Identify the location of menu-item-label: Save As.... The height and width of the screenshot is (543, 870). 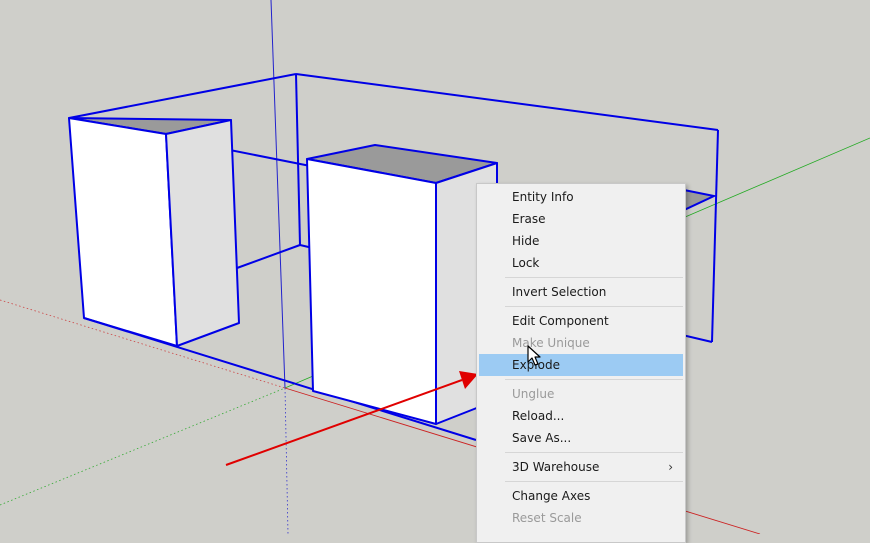
(542, 438).